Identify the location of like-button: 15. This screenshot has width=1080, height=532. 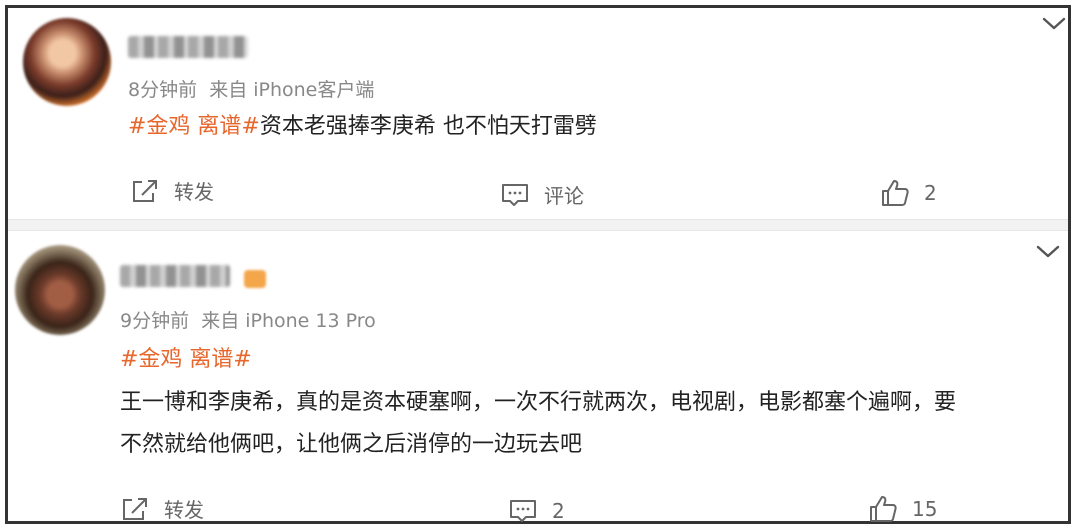
(902, 509).